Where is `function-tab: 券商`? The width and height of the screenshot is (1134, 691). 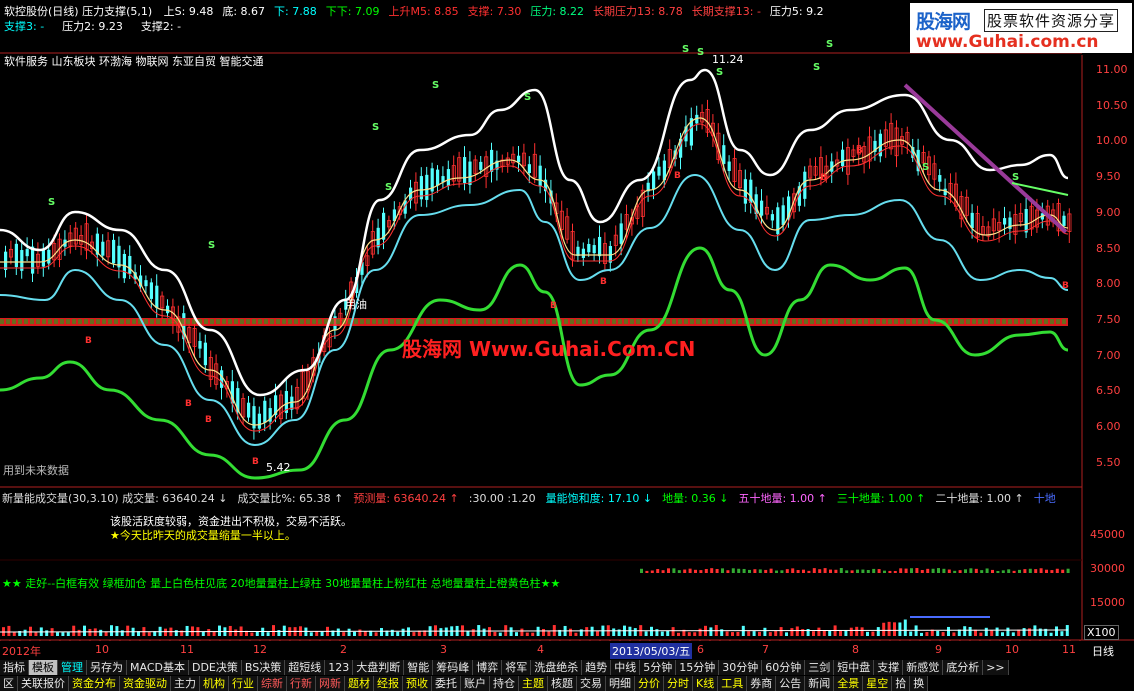
function-tab: 券商 is located at coordinates (762, 683).